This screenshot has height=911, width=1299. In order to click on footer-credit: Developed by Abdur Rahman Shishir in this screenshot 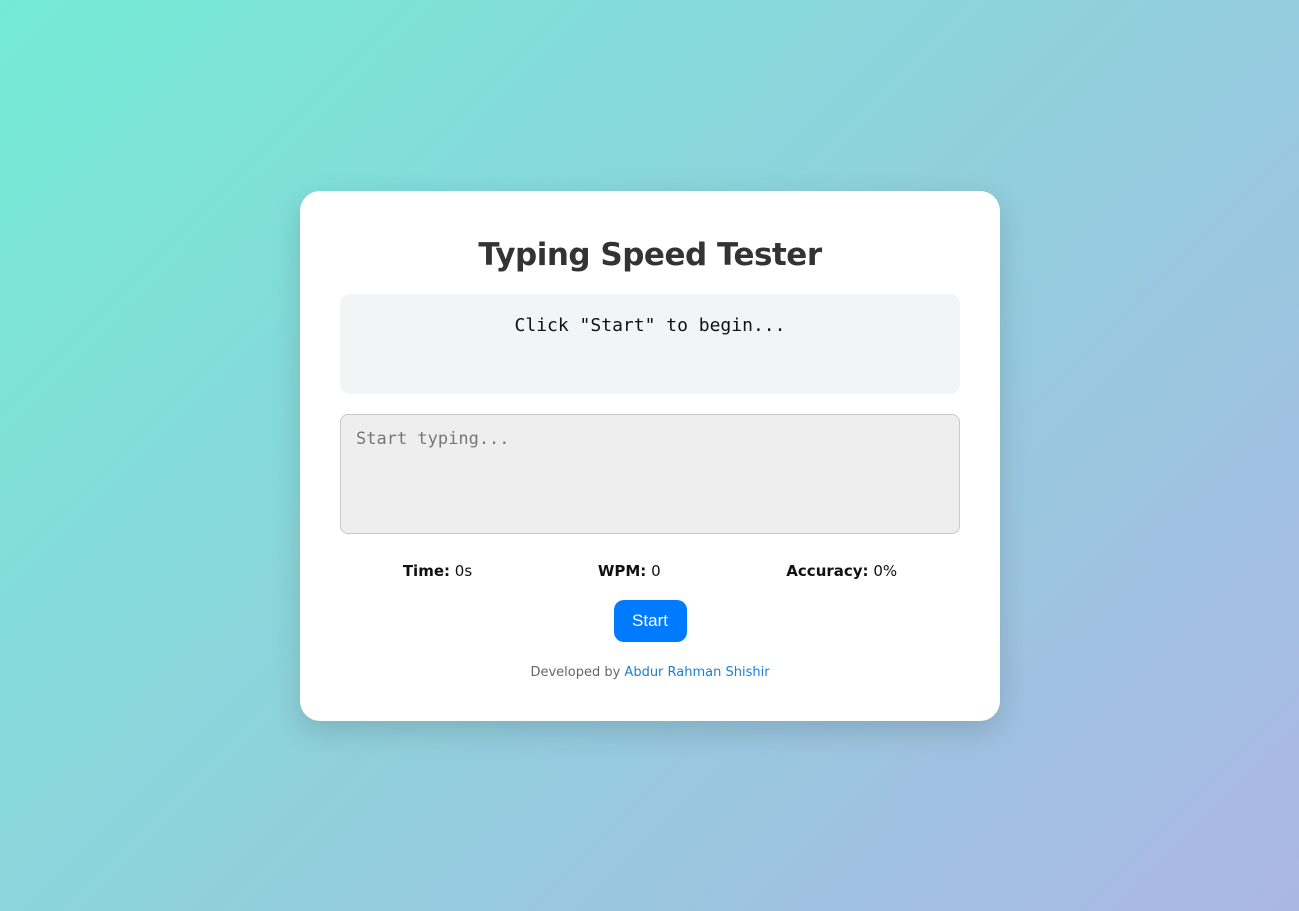, I will do `click(650, 673)`.